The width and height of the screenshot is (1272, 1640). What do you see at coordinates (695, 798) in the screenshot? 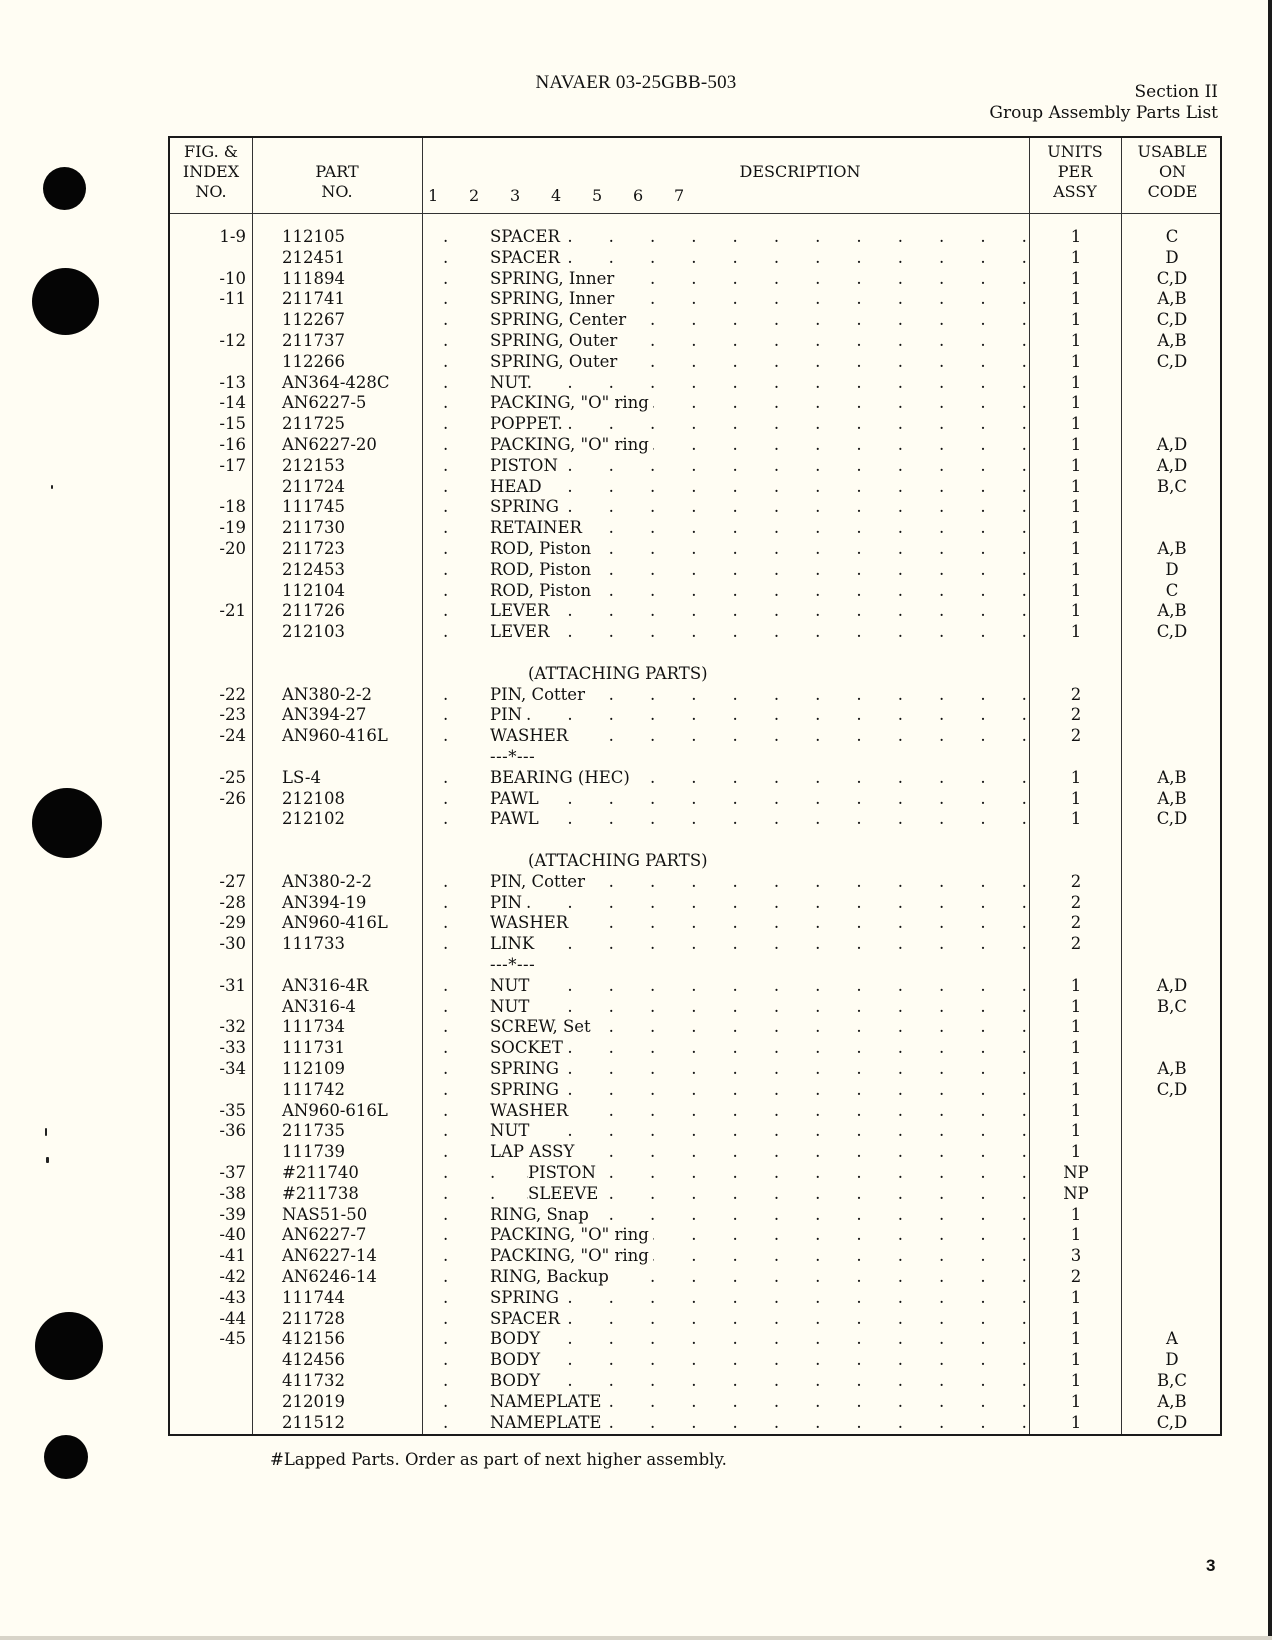
I see `table-row: -26212108...............PAWL1A,B` at bounding box center [695, 798].